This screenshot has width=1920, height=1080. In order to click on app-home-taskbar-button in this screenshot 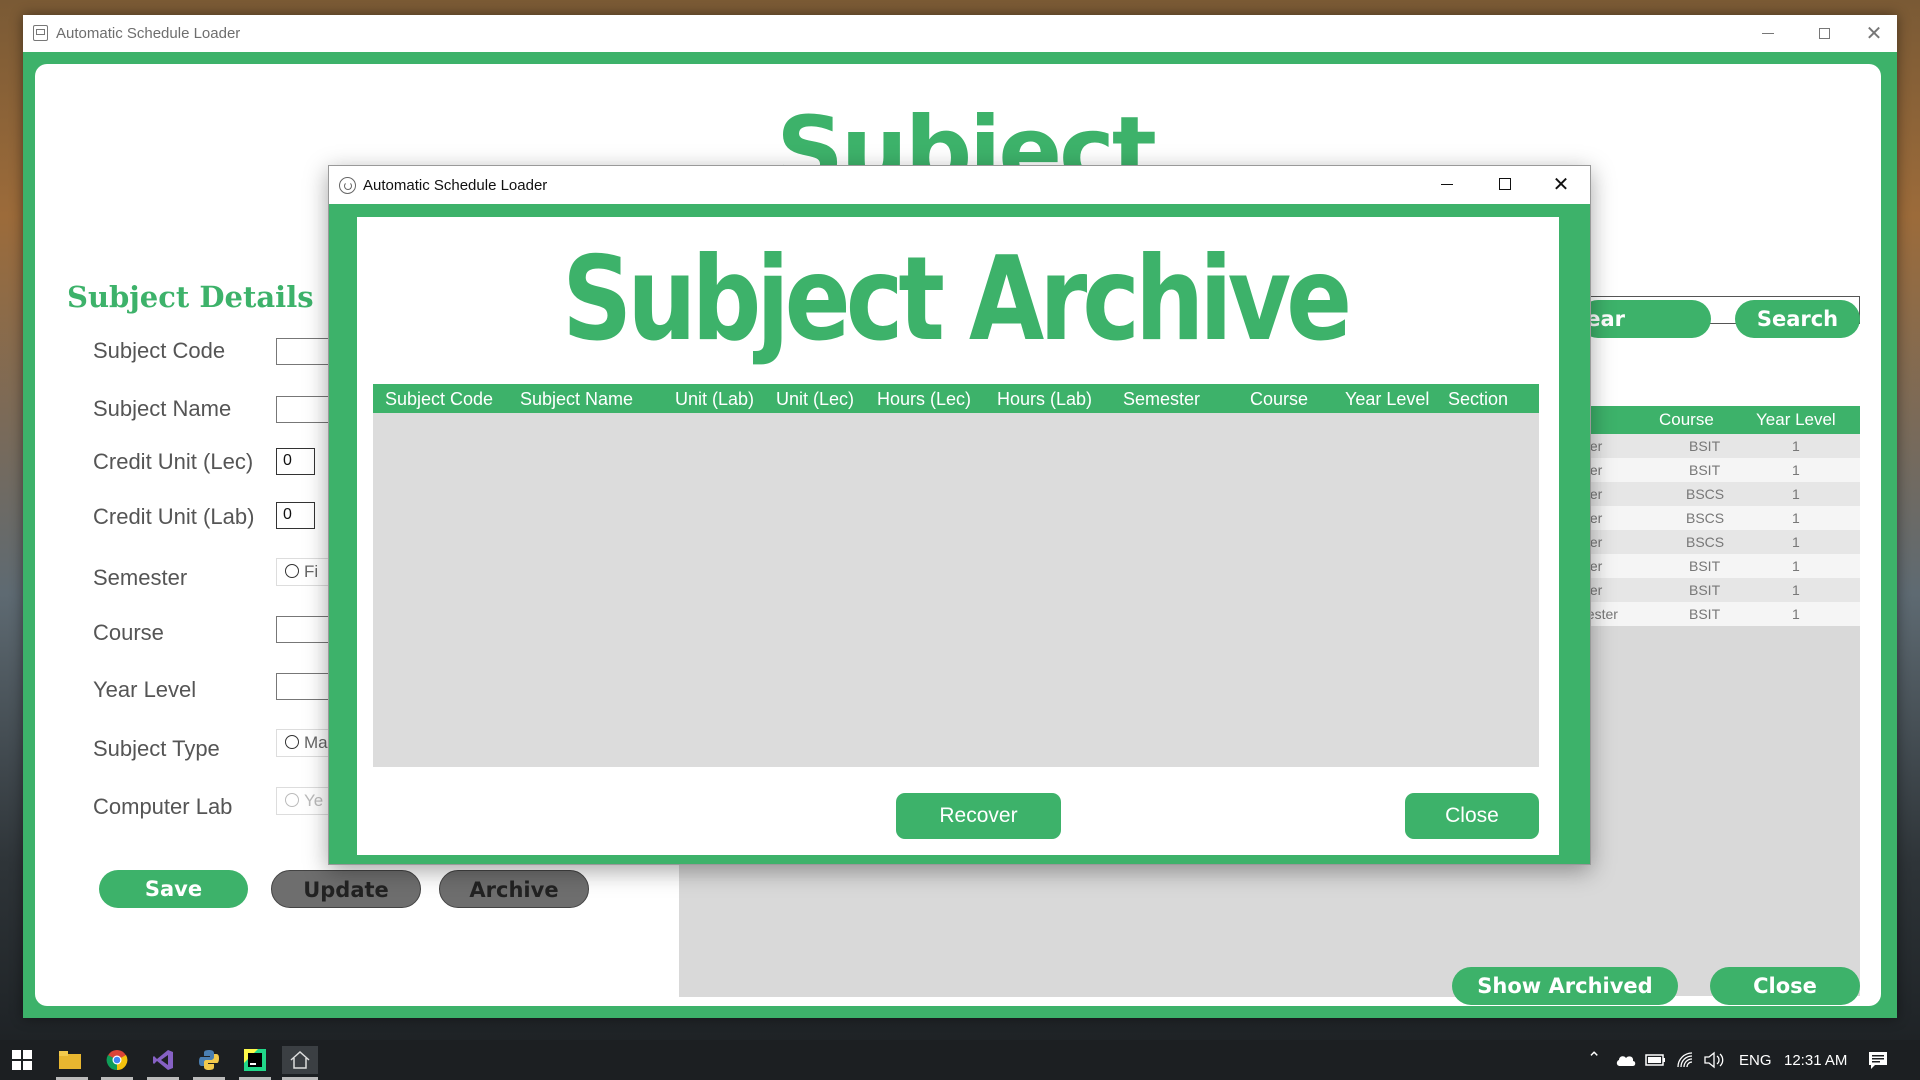, I will do `click(300, 1060)`.